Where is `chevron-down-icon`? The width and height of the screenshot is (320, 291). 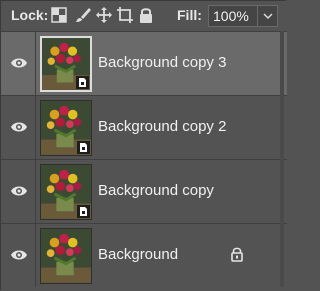 chevron-down-icon is located at coordinates (267, 16).